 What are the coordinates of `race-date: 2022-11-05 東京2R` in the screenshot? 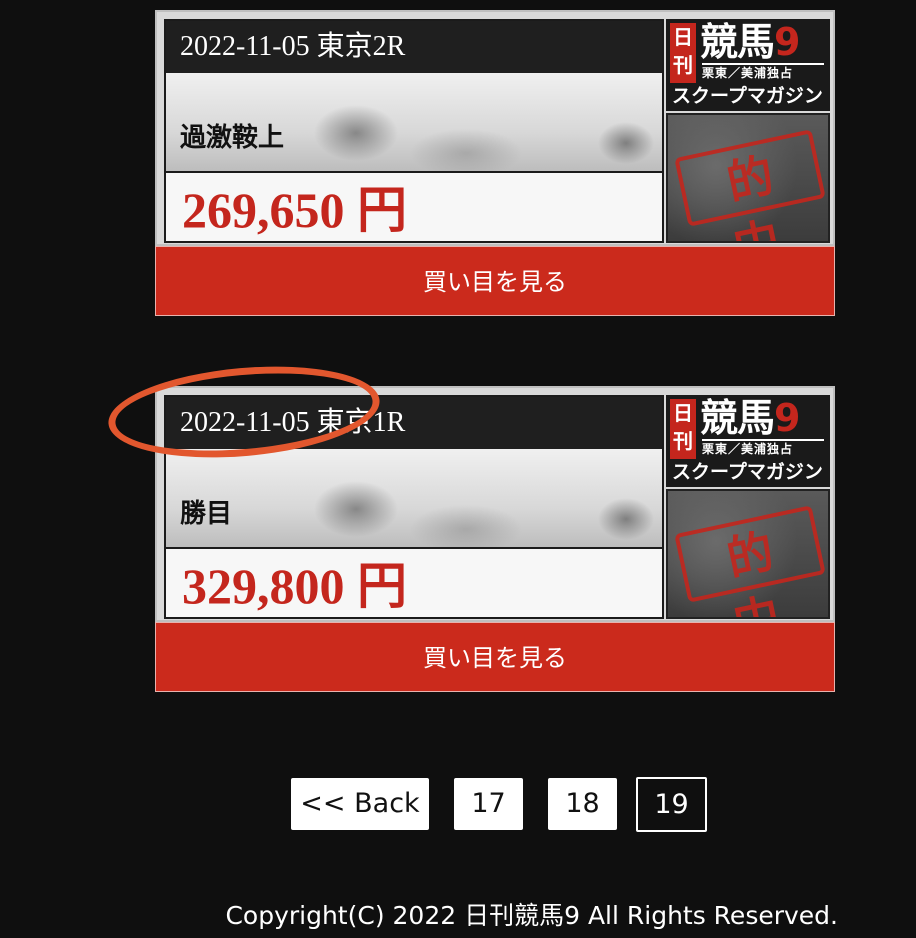 It's located at (414, 47).